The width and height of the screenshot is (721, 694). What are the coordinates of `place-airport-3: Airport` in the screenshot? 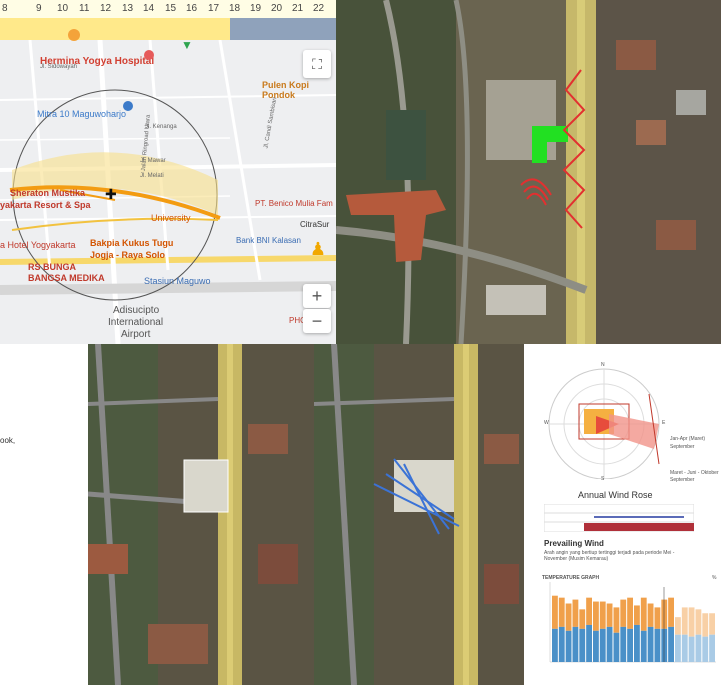 It's located at (135, 334).